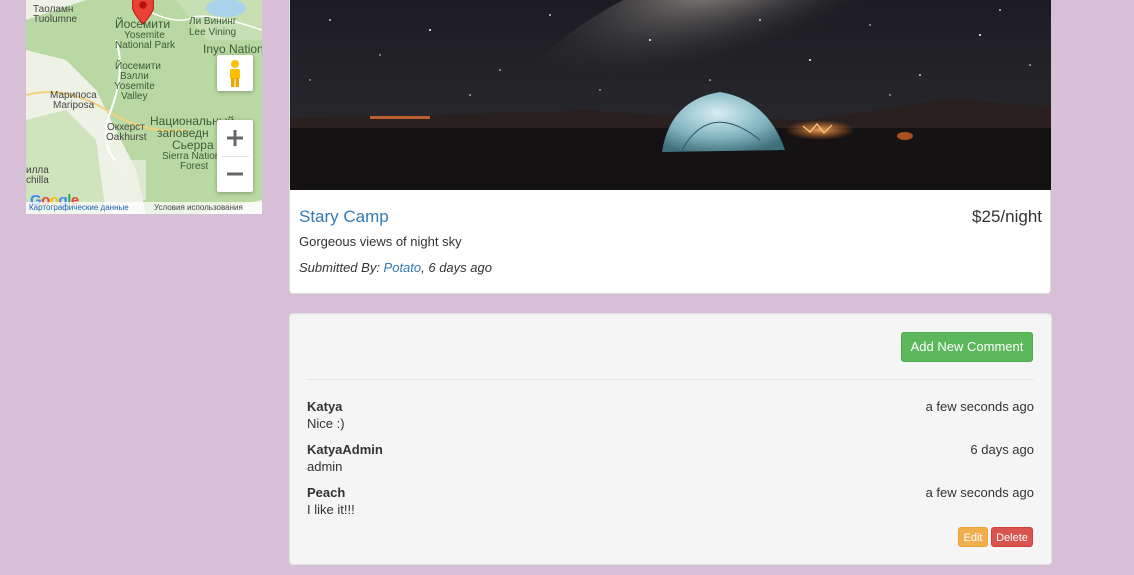  What do you see at coordinates (126, 137) in the screenshot?
I see `map-label: Oakhurst` at bounding box center [126, 137].